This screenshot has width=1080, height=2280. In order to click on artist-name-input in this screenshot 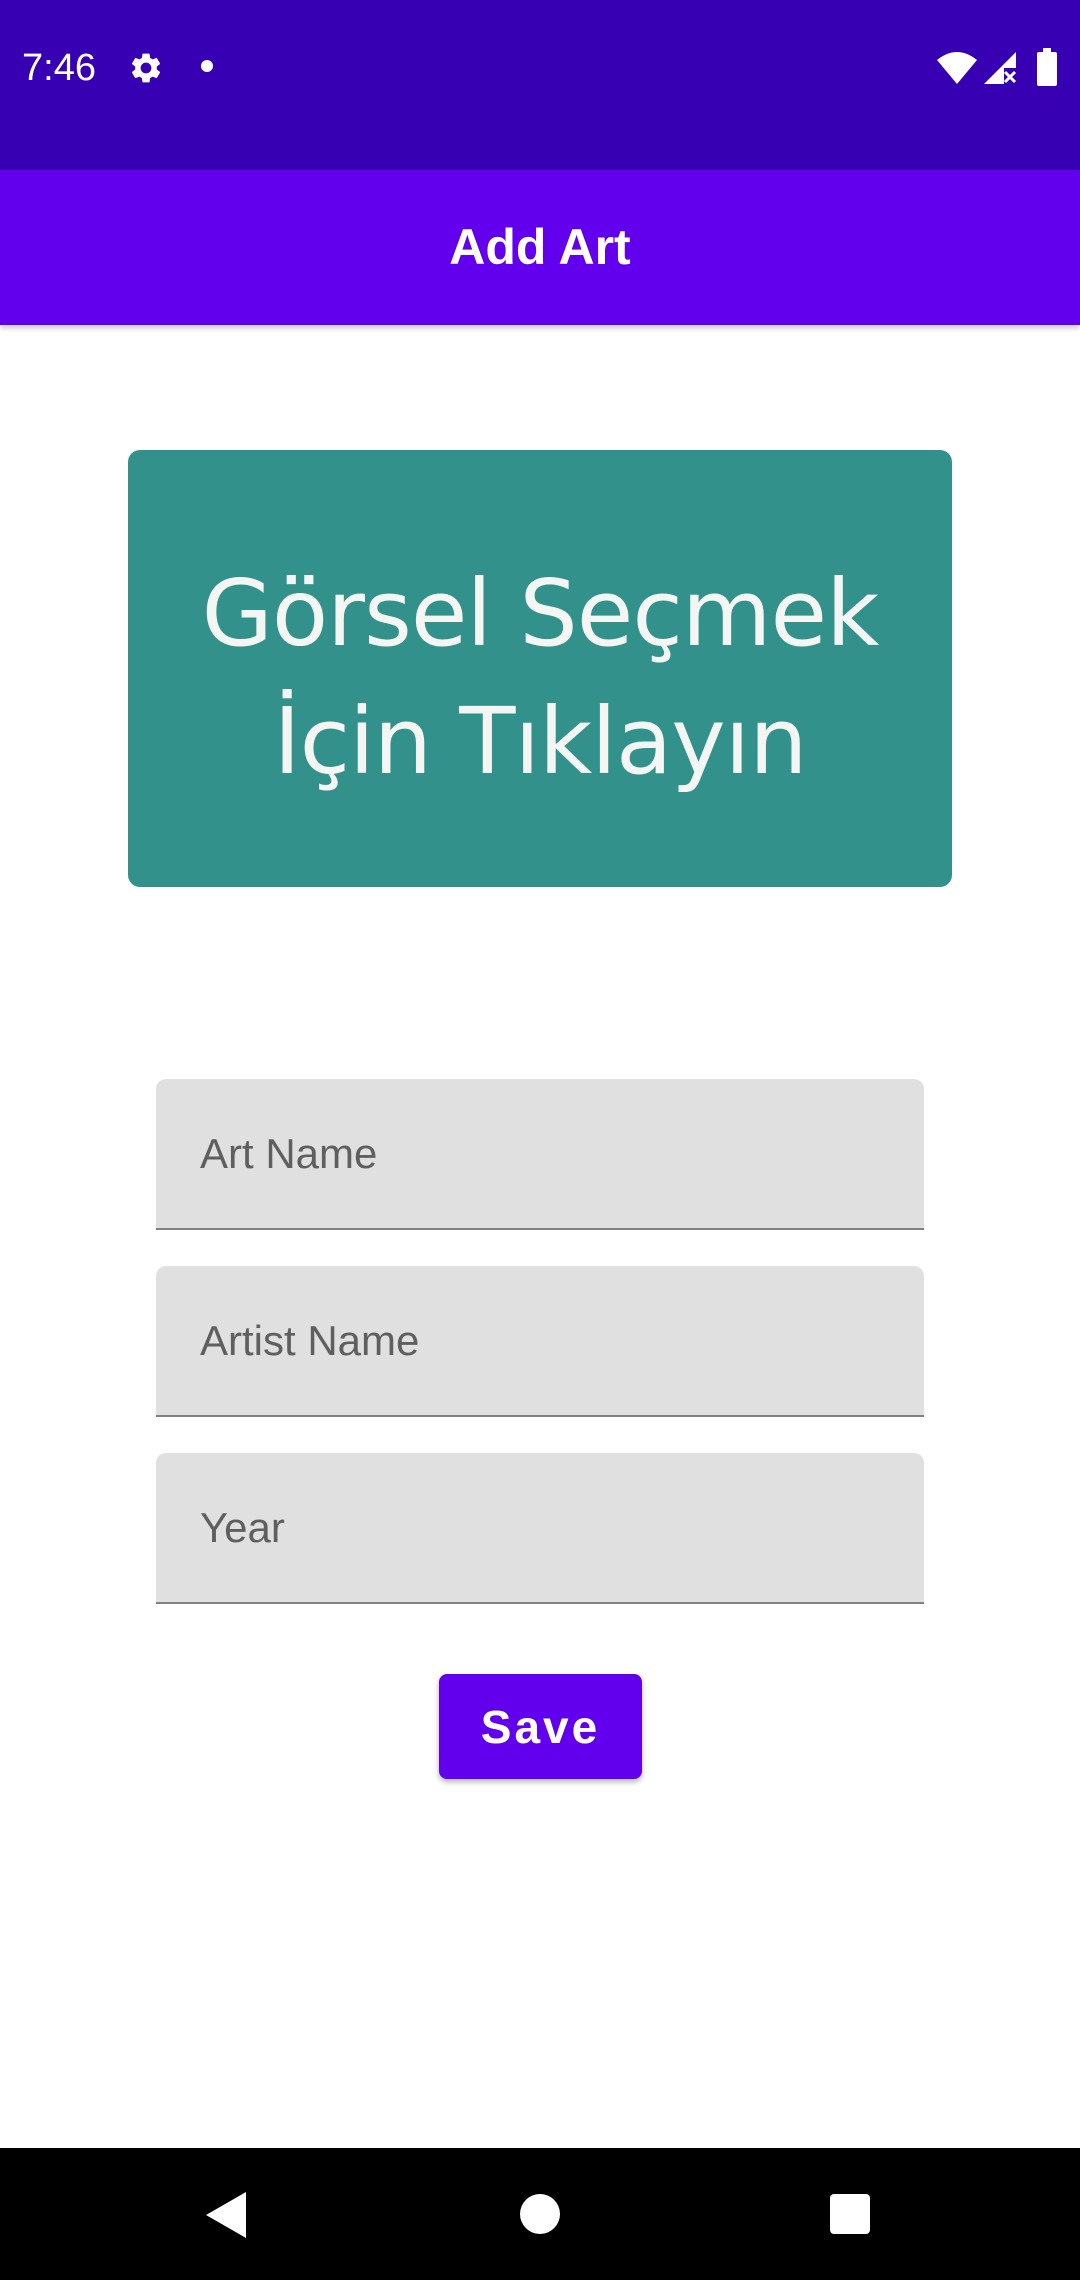, I will do `click(540, 1340)`.